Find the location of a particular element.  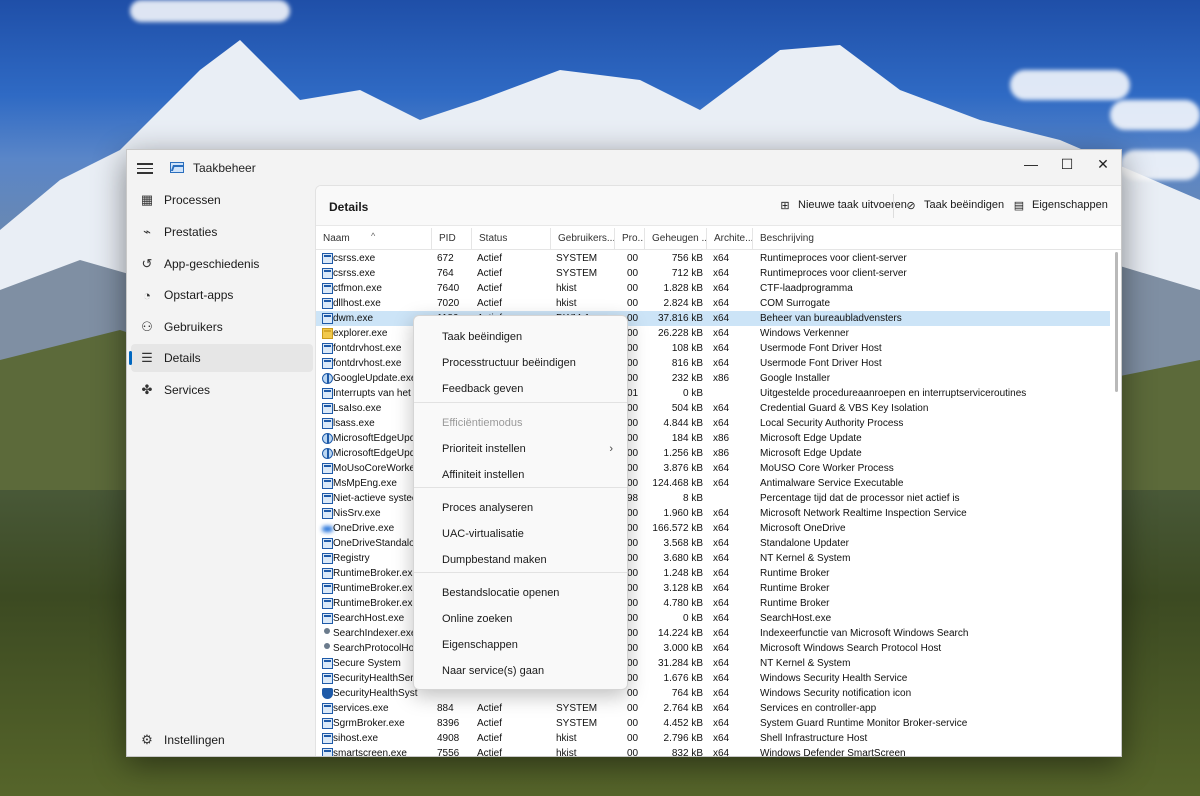

sidebar-item-label: Processen is located at coordinates (192, 200).